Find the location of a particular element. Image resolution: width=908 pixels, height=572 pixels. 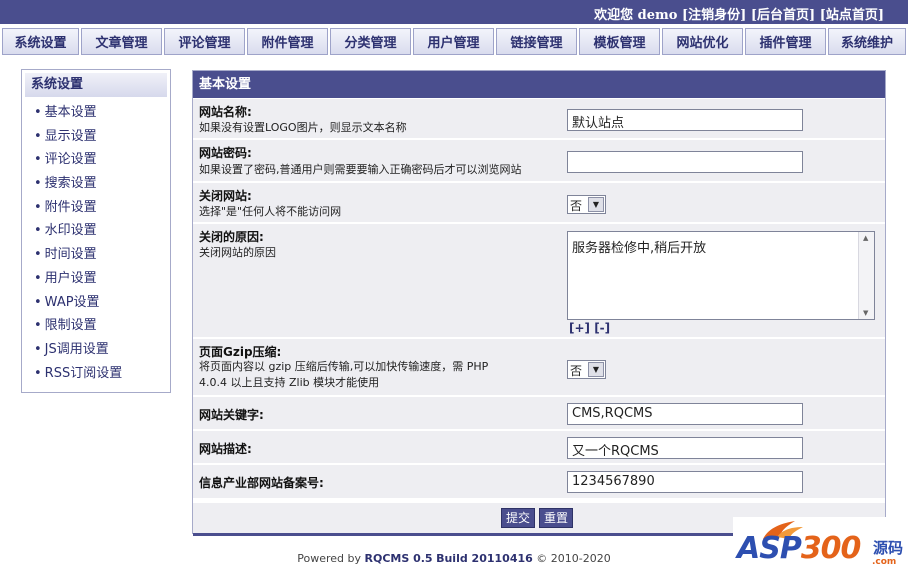

sidebar-item-js: • JS调用设置 is located at coordinates (96, 350).